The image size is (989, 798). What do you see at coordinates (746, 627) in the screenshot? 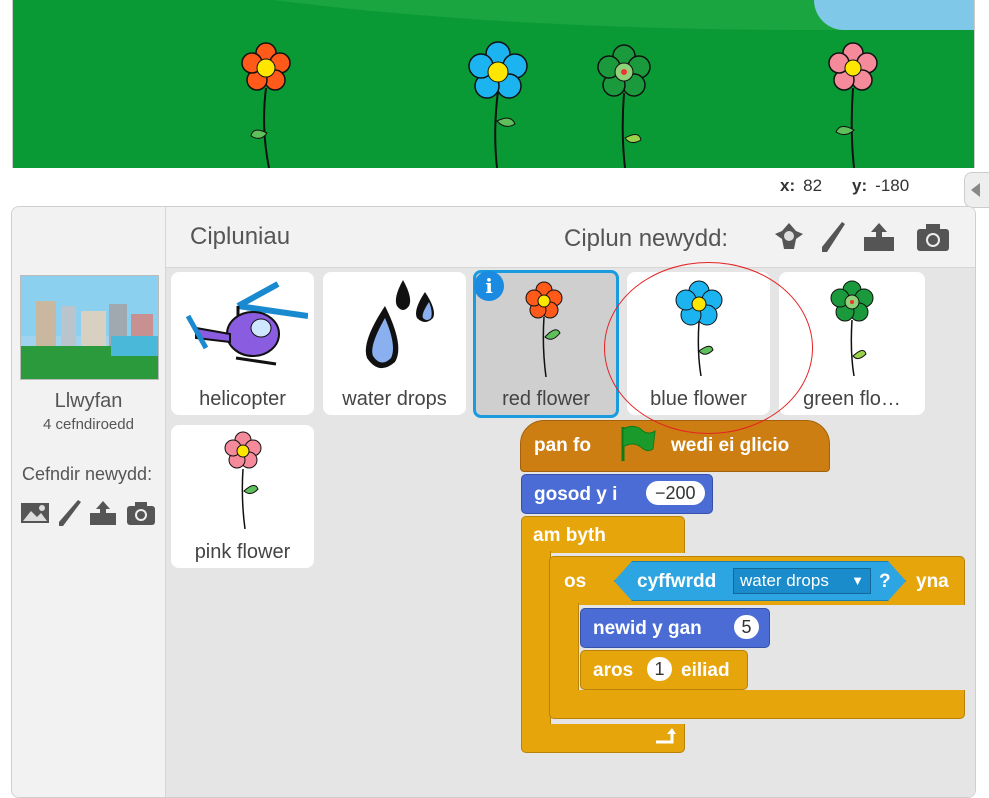
I see `change-value-input: 5` at bounding box center [746, 627].